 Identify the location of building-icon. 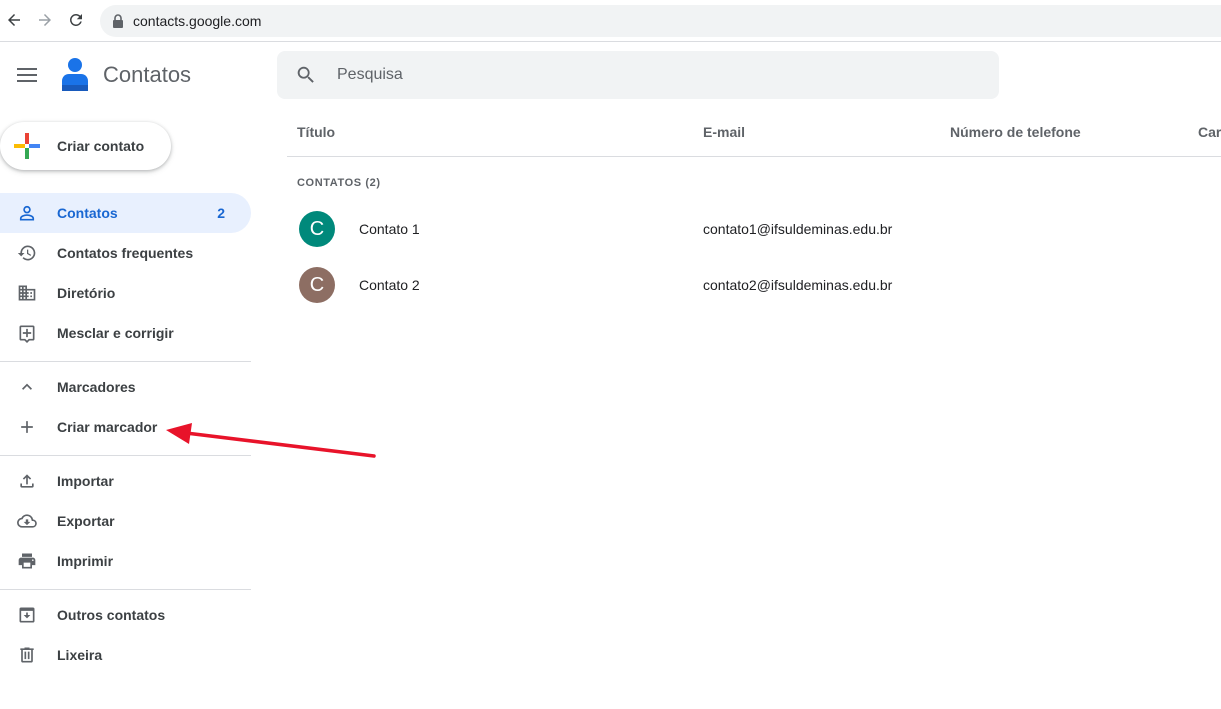
(27, 293).